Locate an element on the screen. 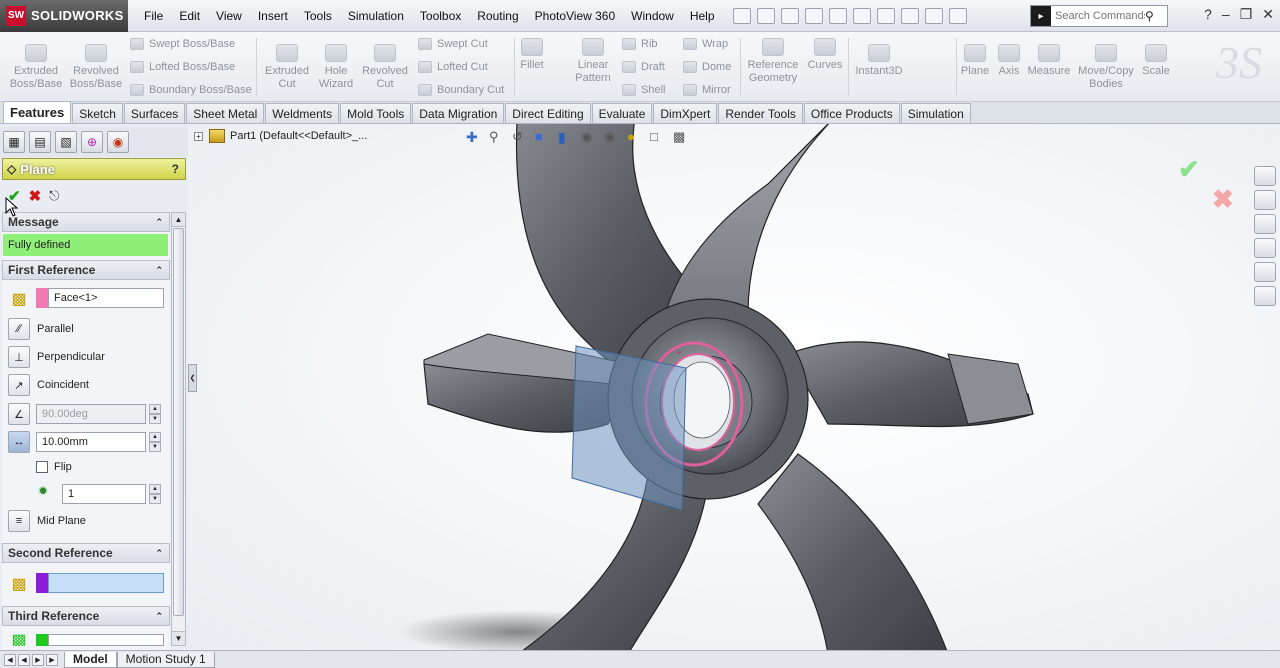 This screenshot has height=668, width=1280. angle-option: ∠ is located at coordinates (22, 414).